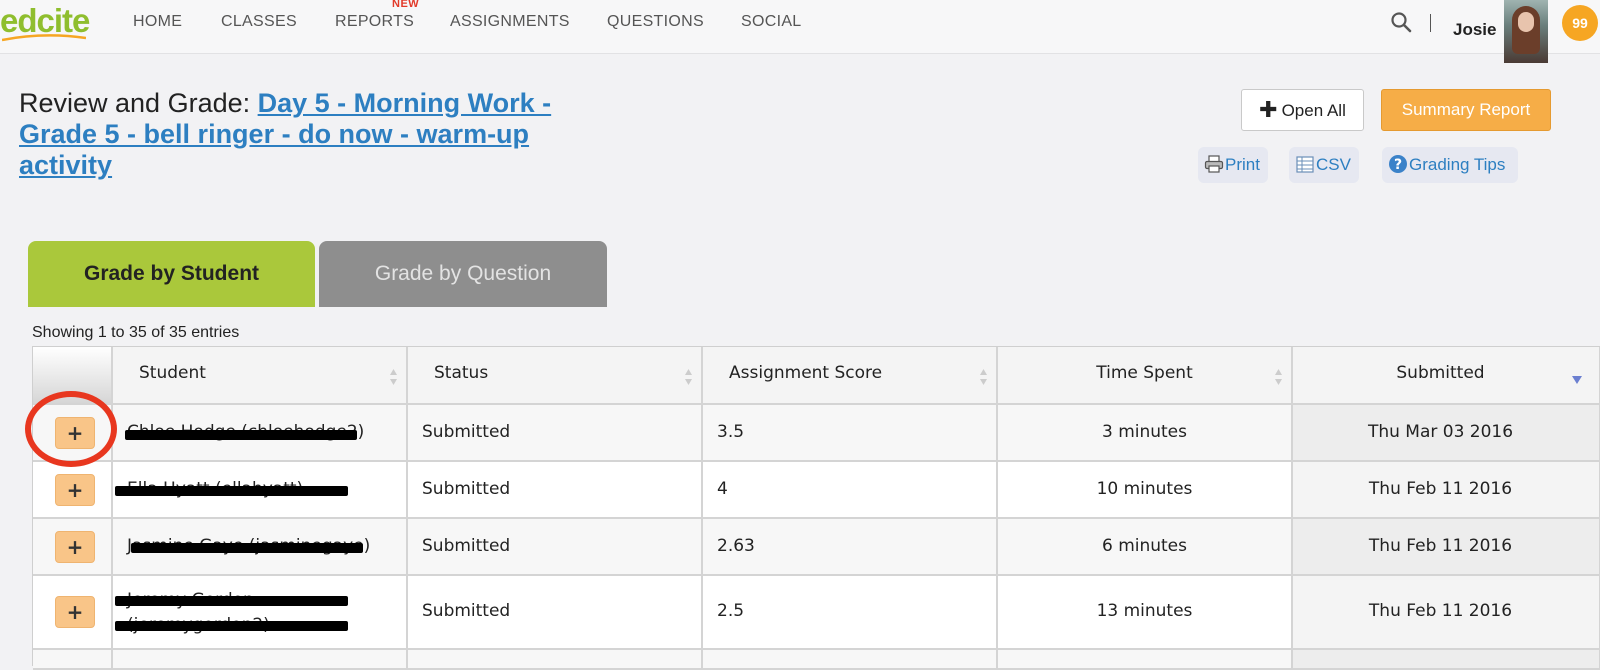 This screenshot has height=670, width=1600. I want to click on plus-icon: ✚, so click(1268, 109).